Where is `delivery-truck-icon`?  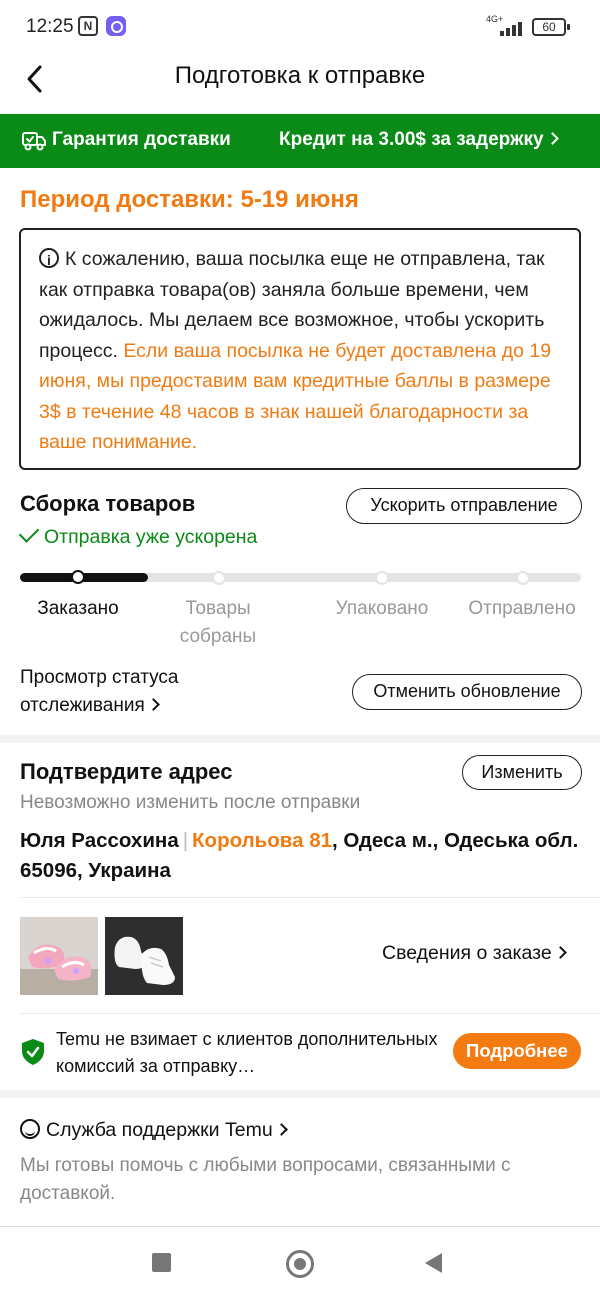
delivery-truck-icon is located at coordinates (34, 141).